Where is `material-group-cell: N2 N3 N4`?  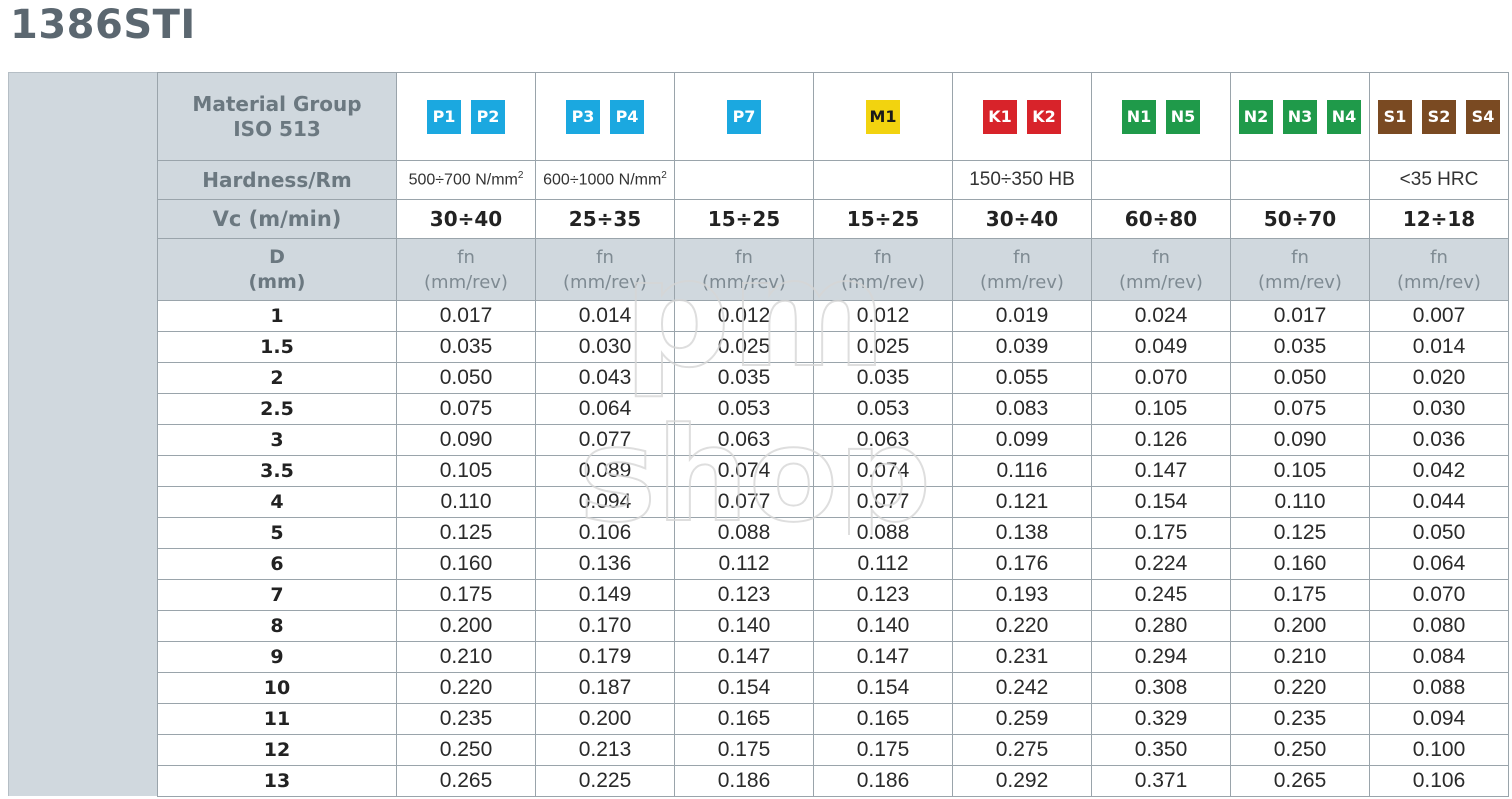
material-group-cell: N2 N3 N4 is located at coordinates (1300, 116).